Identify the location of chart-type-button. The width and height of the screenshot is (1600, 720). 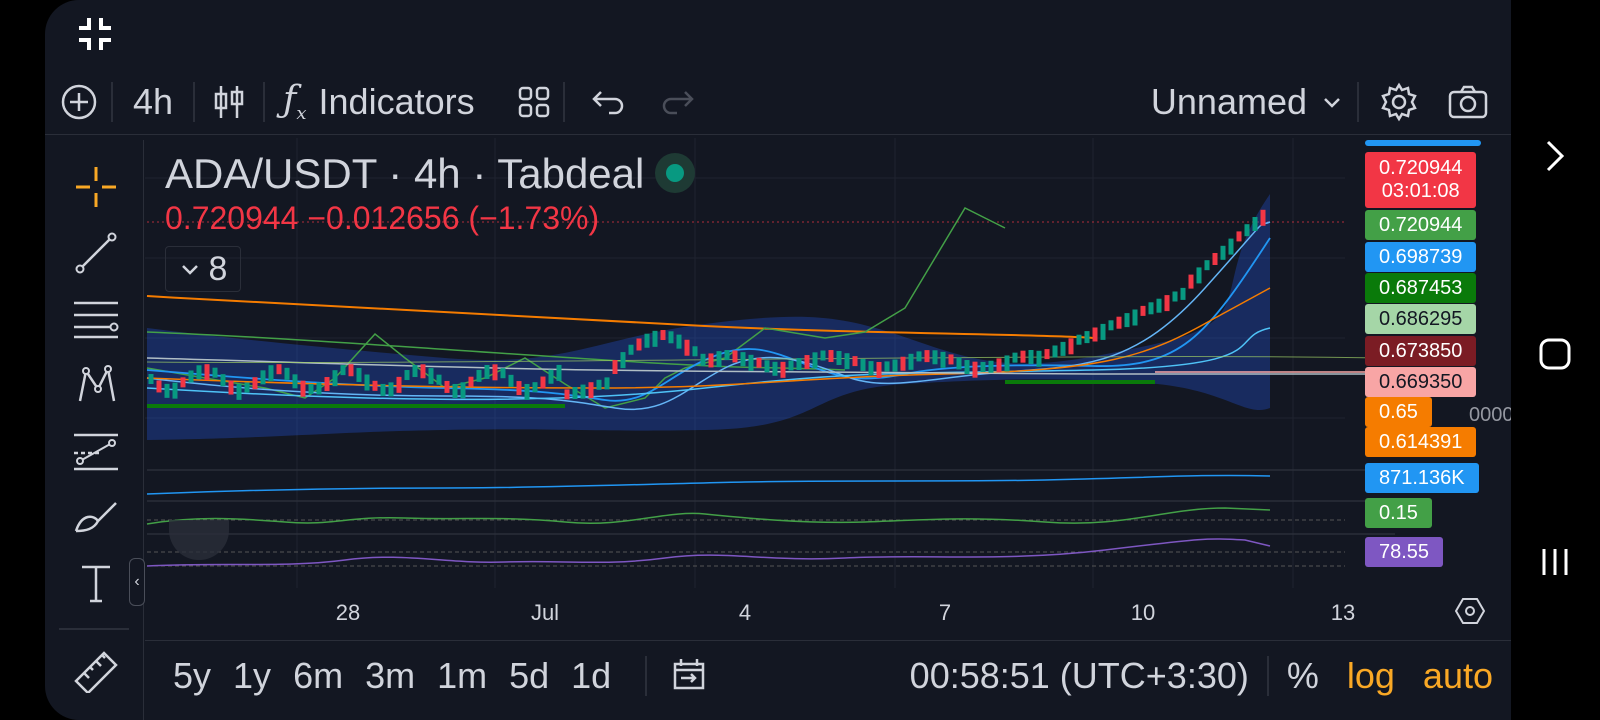
(229, 102).